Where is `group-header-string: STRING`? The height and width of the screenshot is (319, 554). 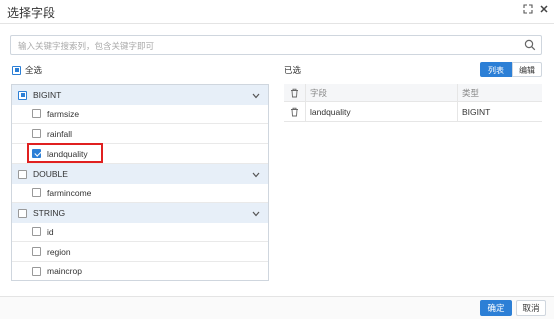 group-header-string: STRING is located at coordinates (140, 213).